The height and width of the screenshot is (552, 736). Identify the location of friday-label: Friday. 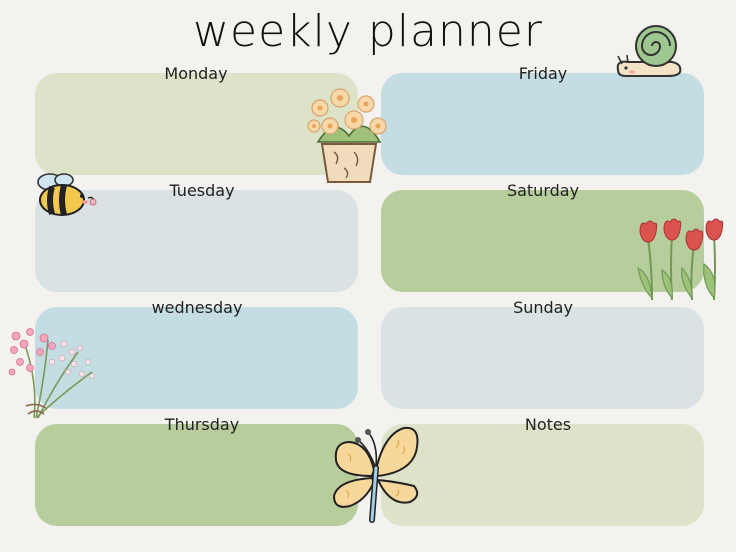
(543, 73).